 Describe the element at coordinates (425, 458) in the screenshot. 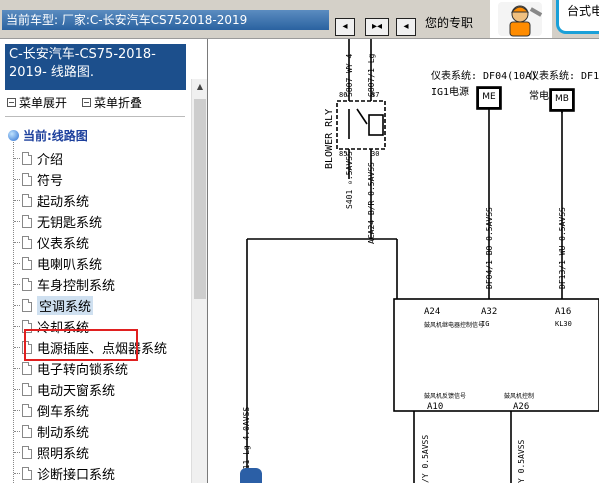

I see `wire-label-bottom-1: /Y 0.5AVSS` at that location.